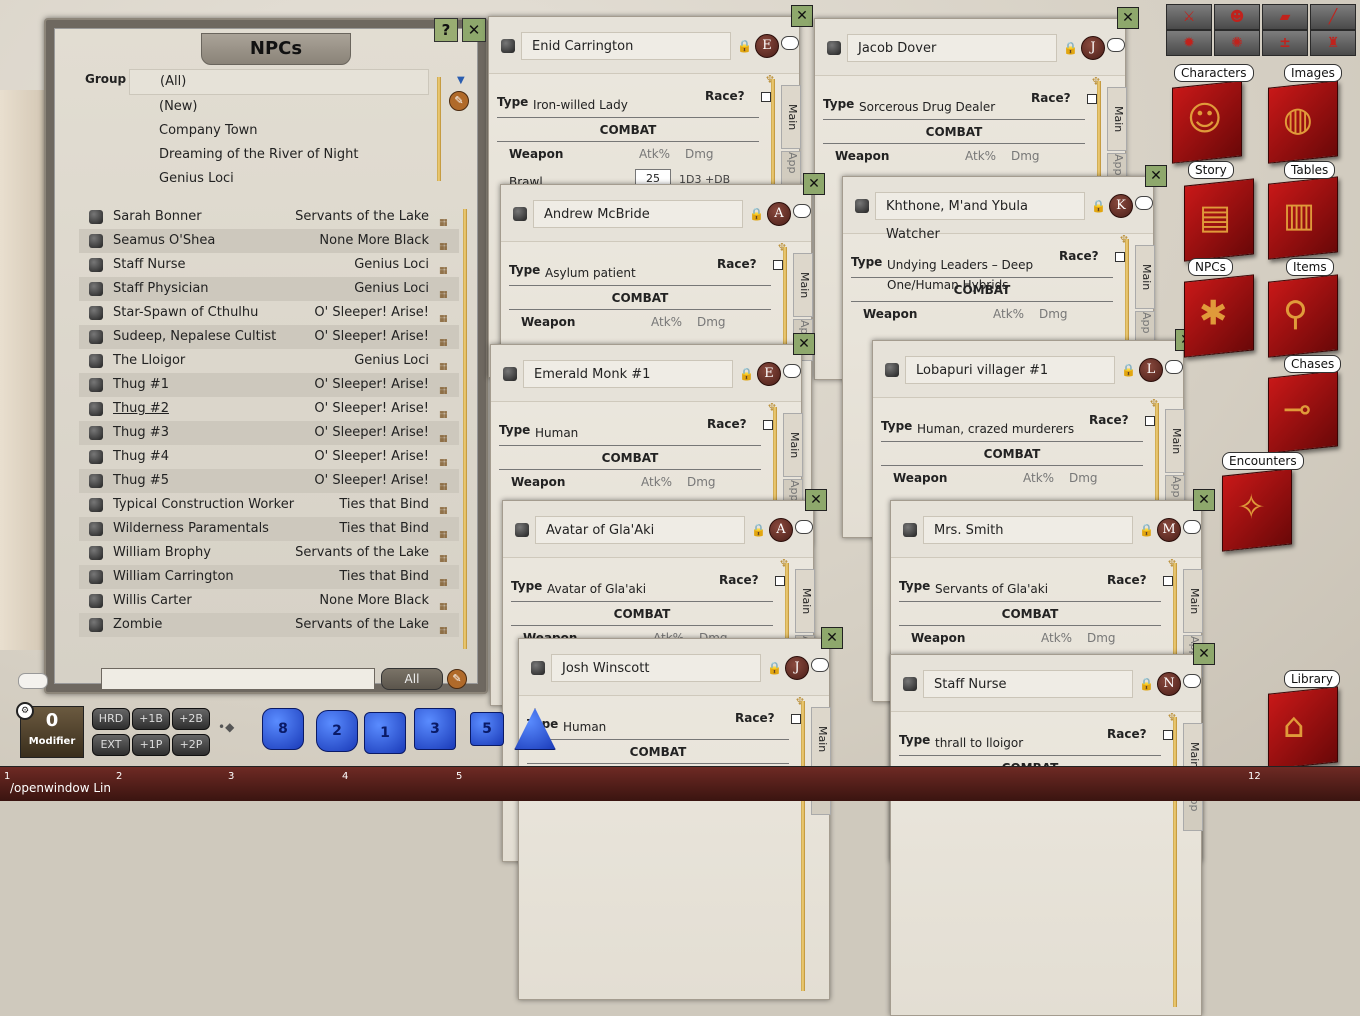  Describe the element at coordinates (1333, 43) in the screenshot. I see `assets-button: ♜` at that location.